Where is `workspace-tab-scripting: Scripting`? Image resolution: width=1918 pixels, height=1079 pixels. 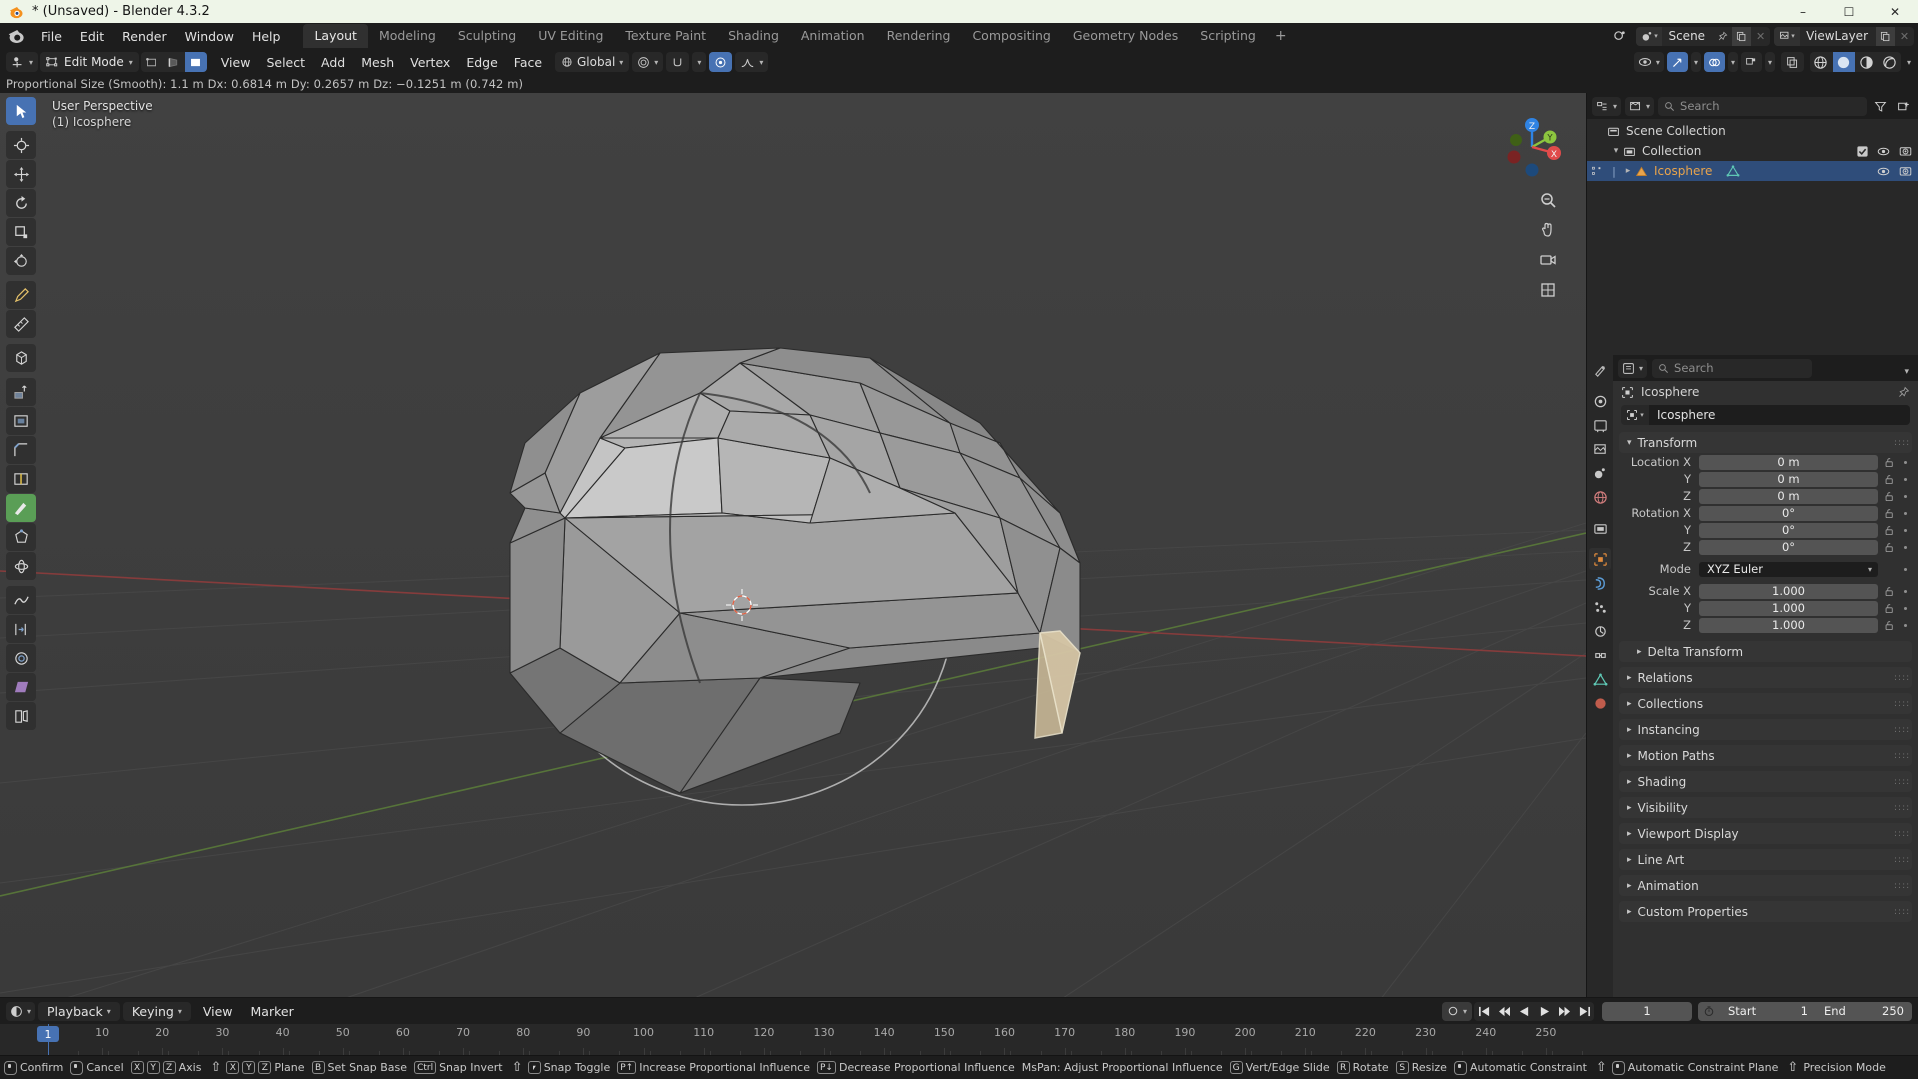 workspace-tab-scripting: Scripting is located at coordinates (1228, 36).